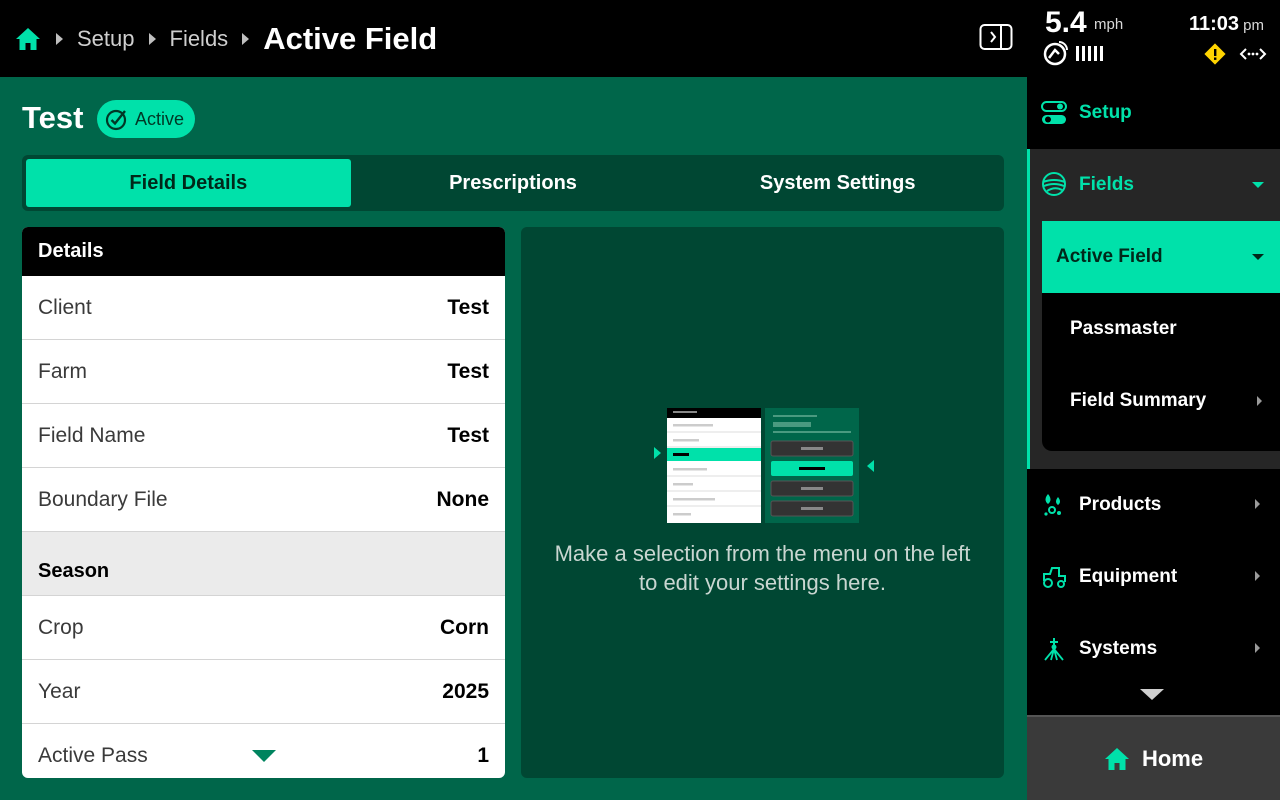 The width and height of the screenshot is (1280, 800). What do you see at coordinates (350, 38) in the screenshot?
I see `page-title: Active Field` at bounding box center [350, 38].